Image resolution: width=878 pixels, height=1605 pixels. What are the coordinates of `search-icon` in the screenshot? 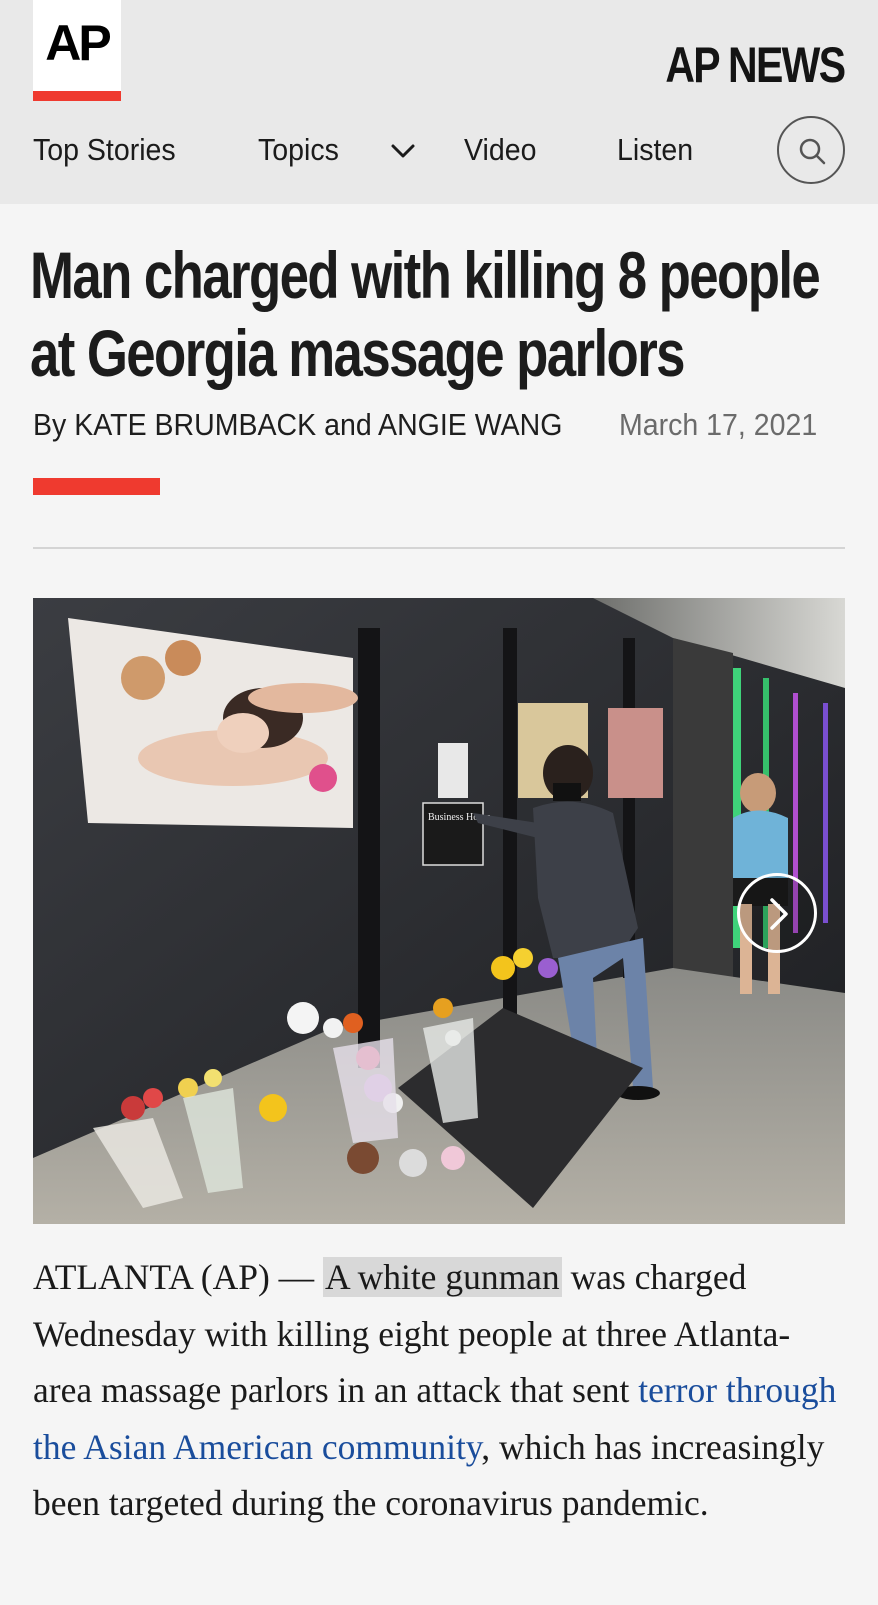 It's located at (812, 151).